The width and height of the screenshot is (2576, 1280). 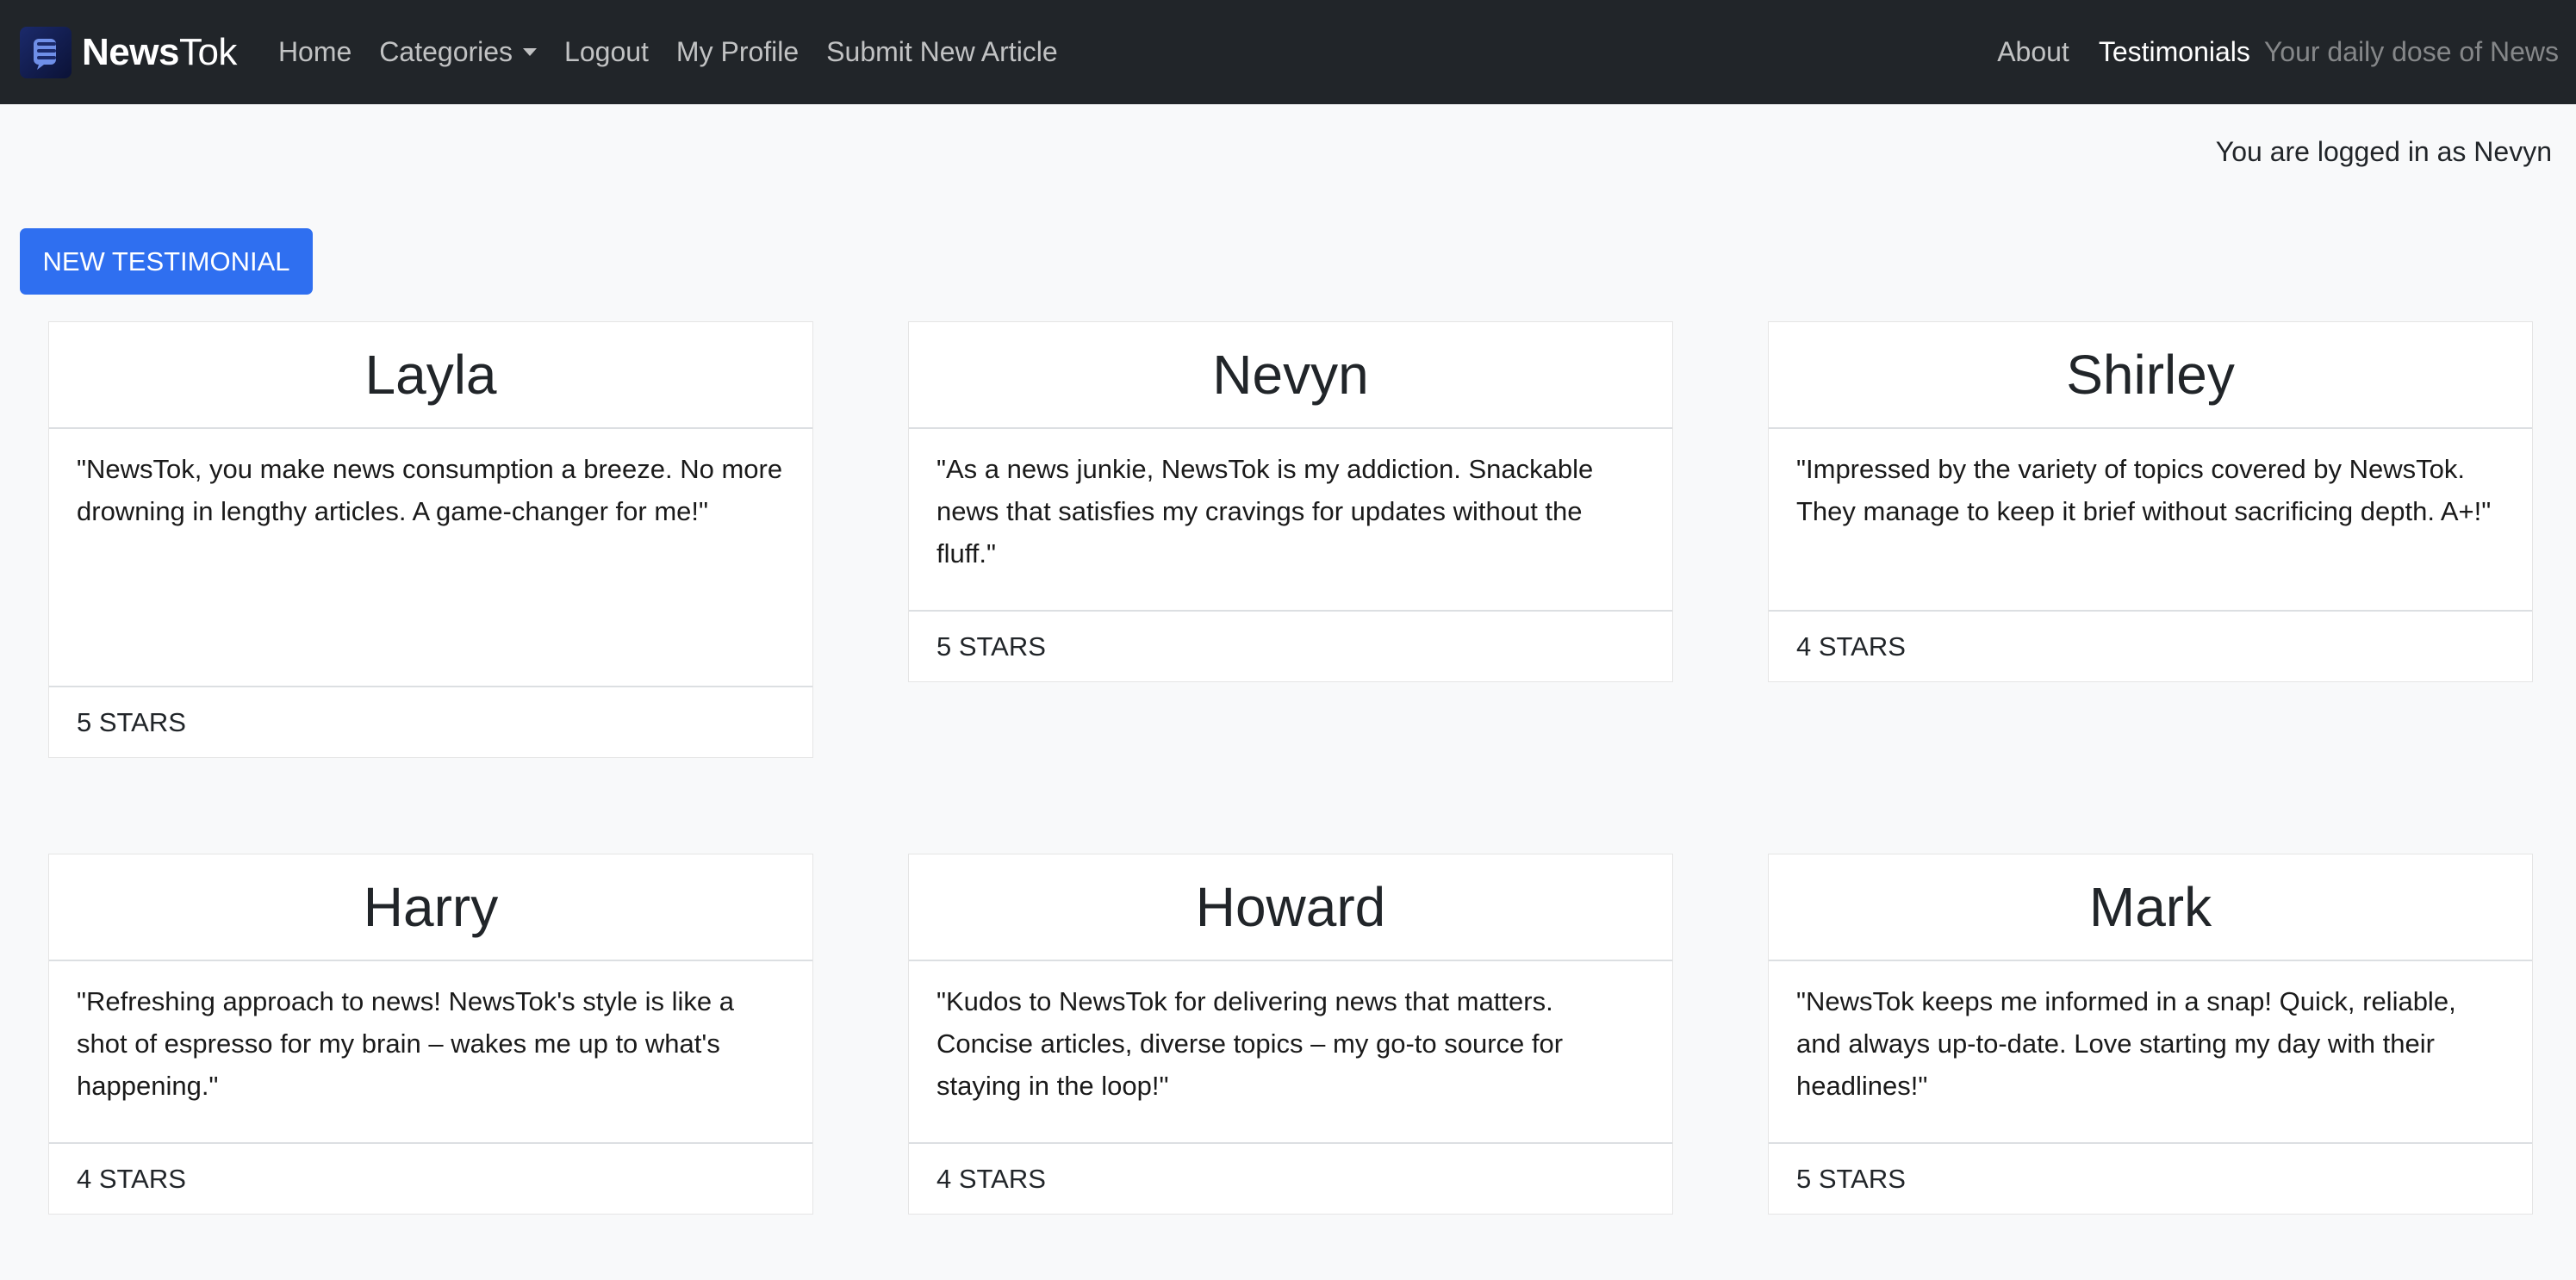 I want to click on nav-home: Home, so click(x=315, y=52).